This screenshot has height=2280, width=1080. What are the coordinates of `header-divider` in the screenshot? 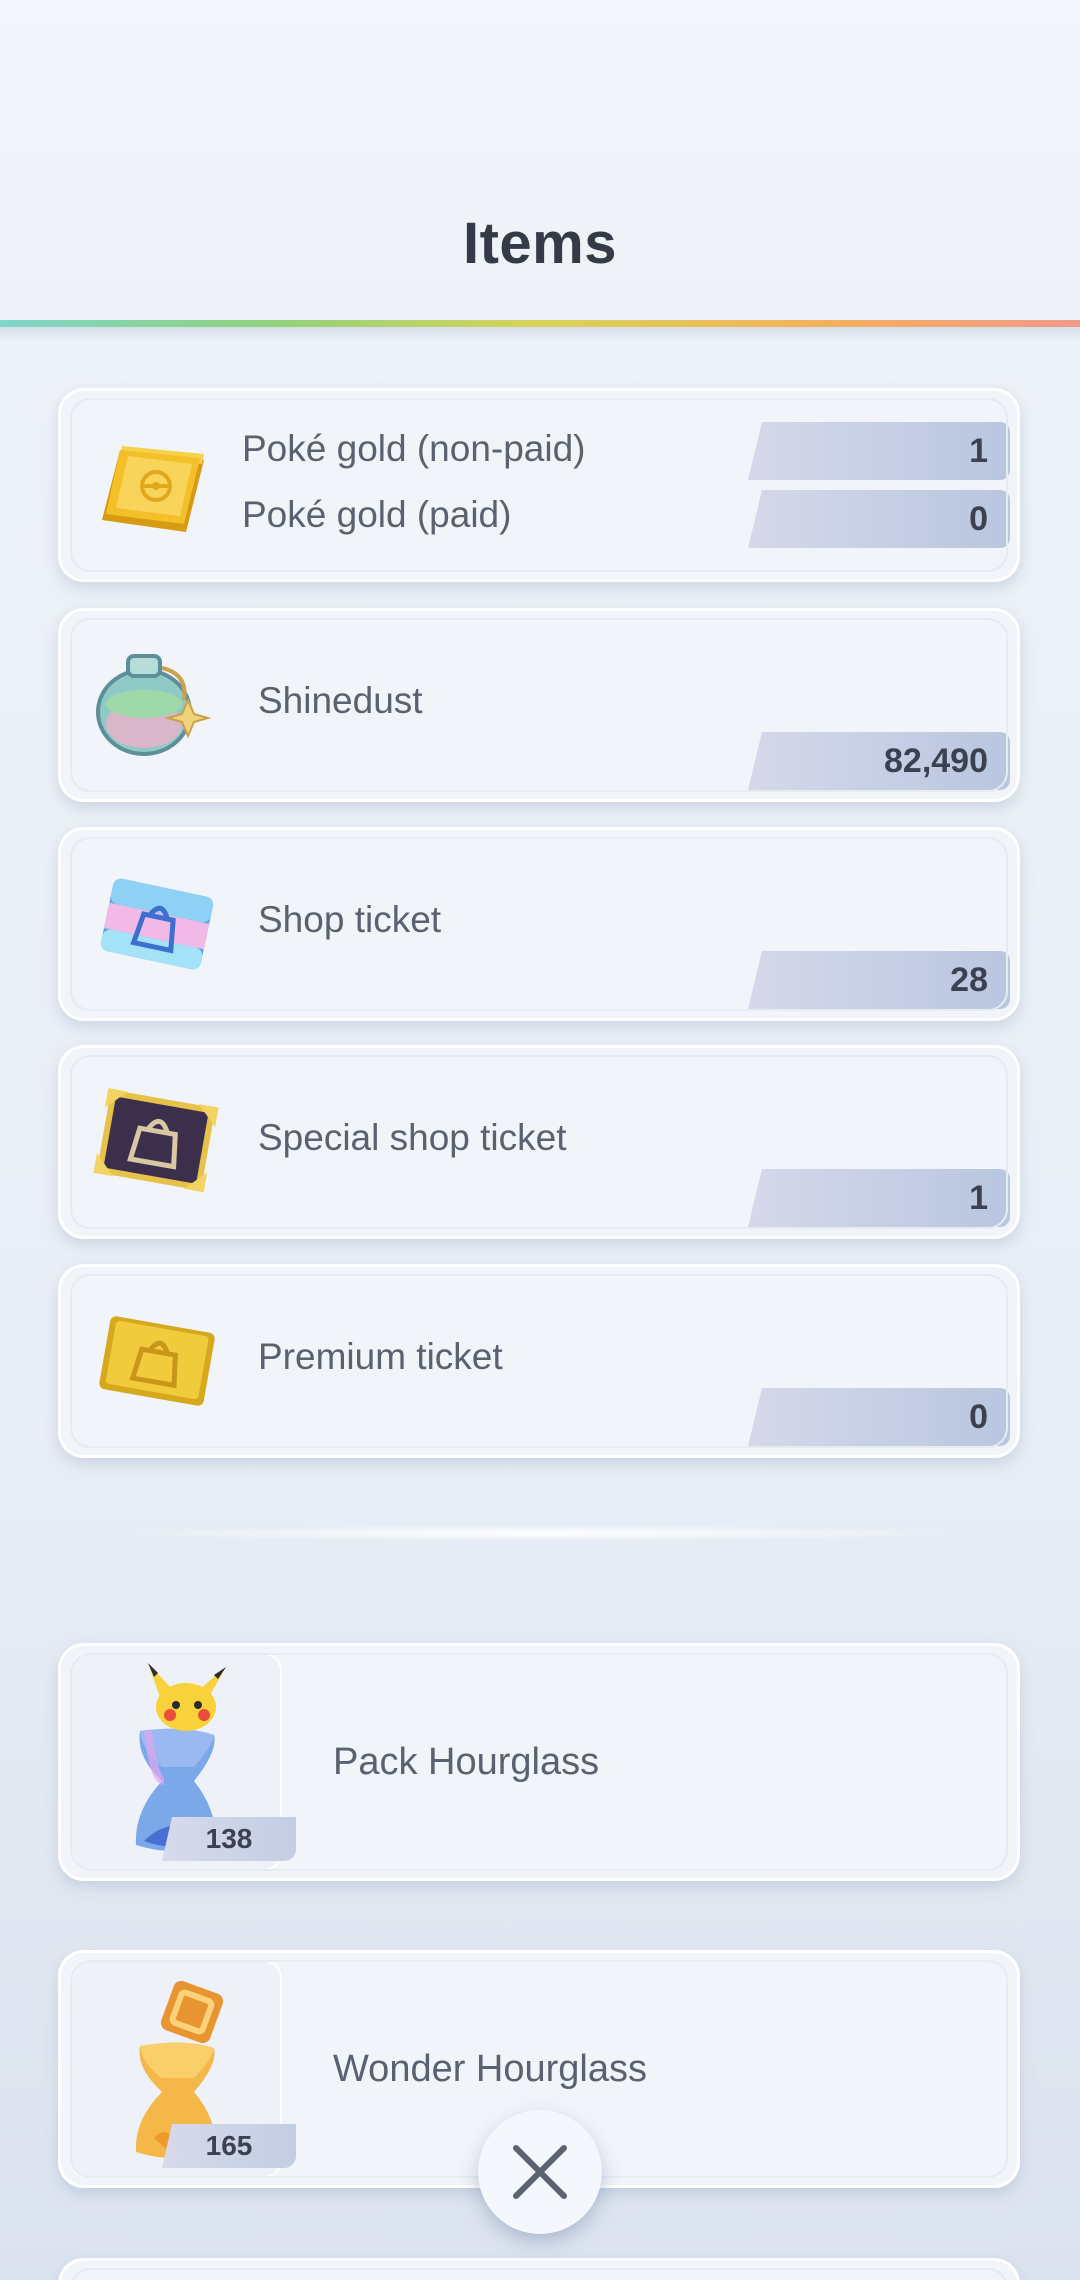 It's located at (540, 323).